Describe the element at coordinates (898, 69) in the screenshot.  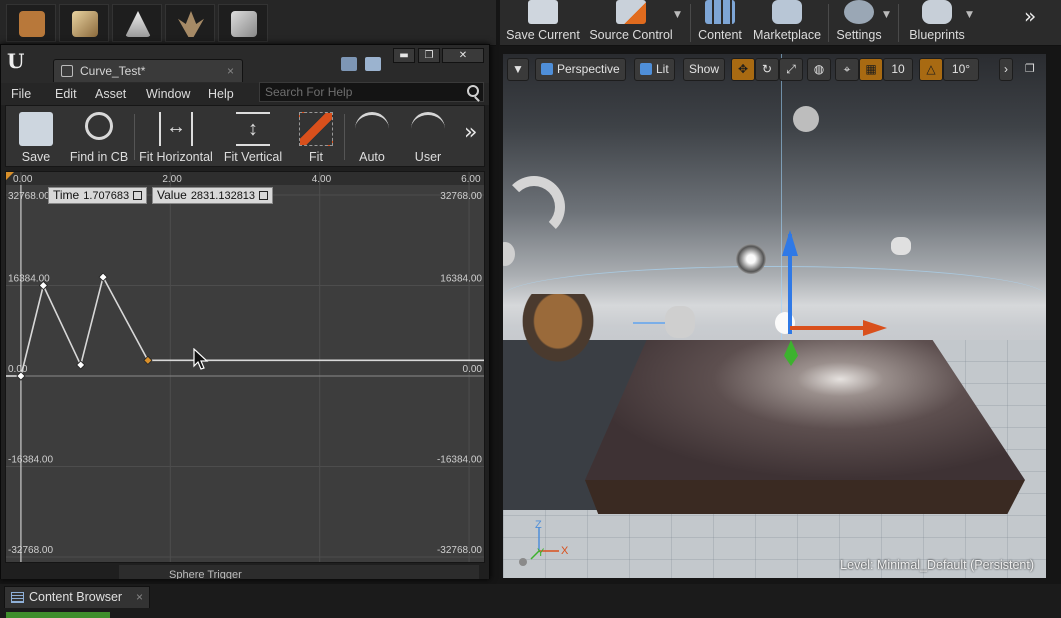
I see `grid-snap-value: 10` at that location.